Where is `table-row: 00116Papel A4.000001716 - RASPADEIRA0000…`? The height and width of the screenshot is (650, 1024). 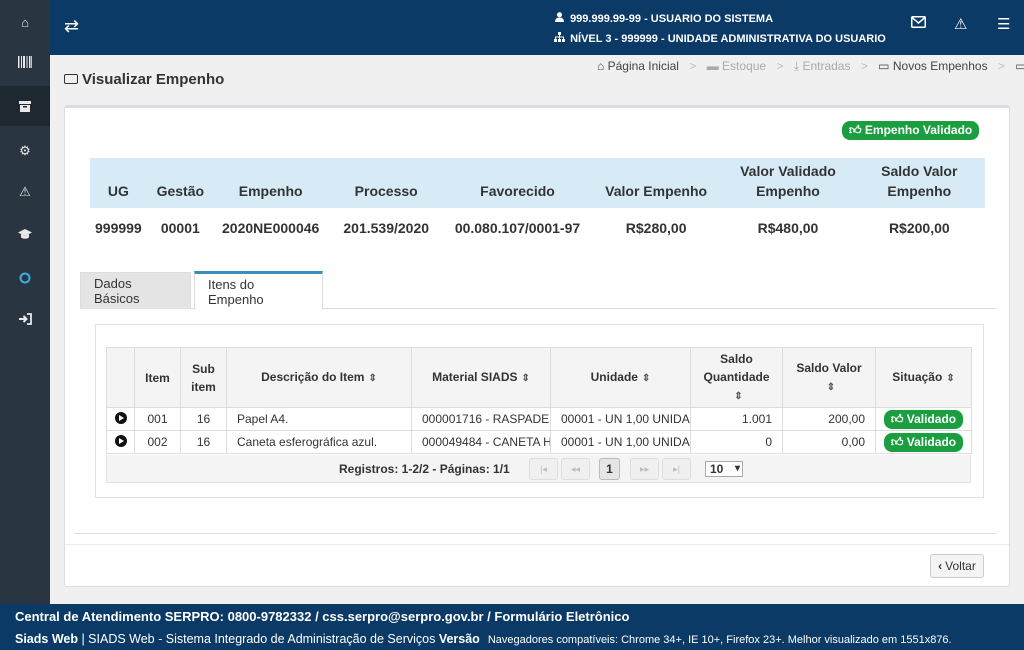
table-row: 00116Papel A4.000001716 - RASPADEIRA0000… is located at coordinates (539, 419).